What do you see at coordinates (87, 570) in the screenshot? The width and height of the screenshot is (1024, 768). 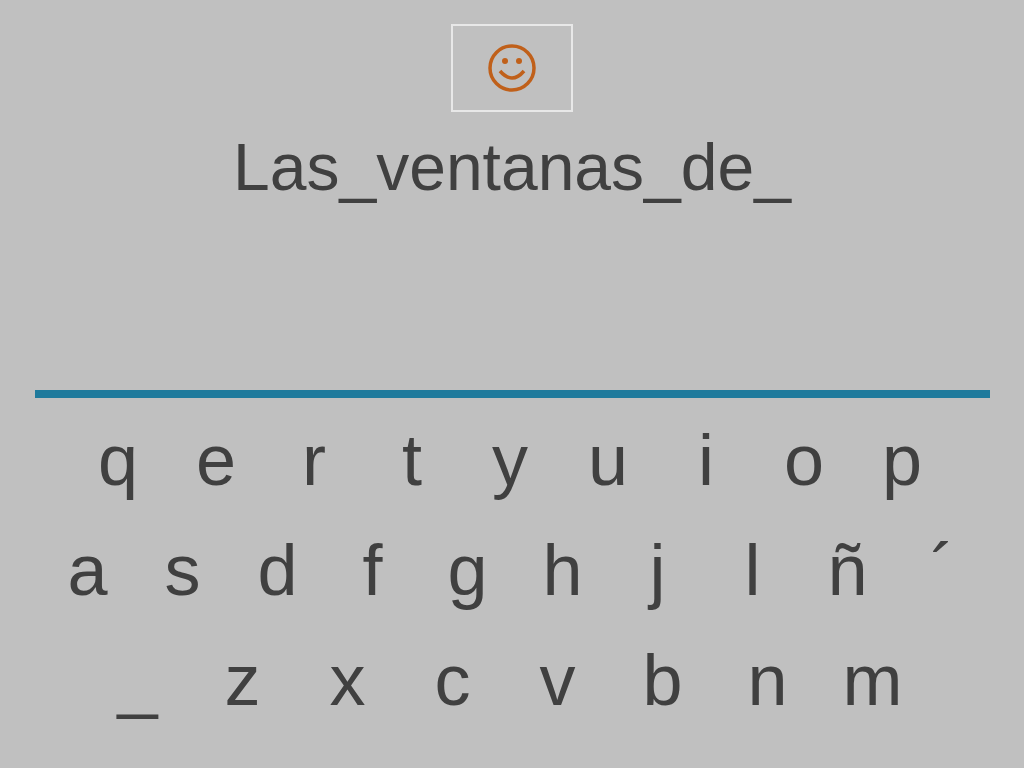 I see `letter-key: a` at bounding box center [87, 570].